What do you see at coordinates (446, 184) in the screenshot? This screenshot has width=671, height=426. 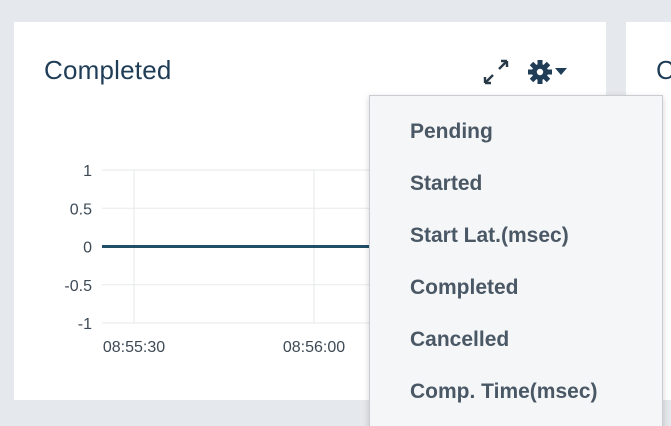 I see `menu-item-started: Started` at bounding box center [446, 184].